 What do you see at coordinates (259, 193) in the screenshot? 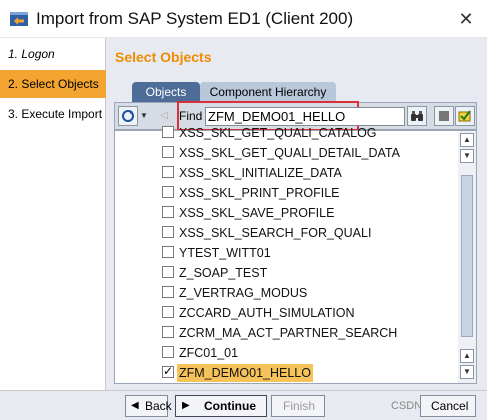
I see `list-item-label: XSS_SKL_PRINT_PROFILE` at bounding box center [259, 193].